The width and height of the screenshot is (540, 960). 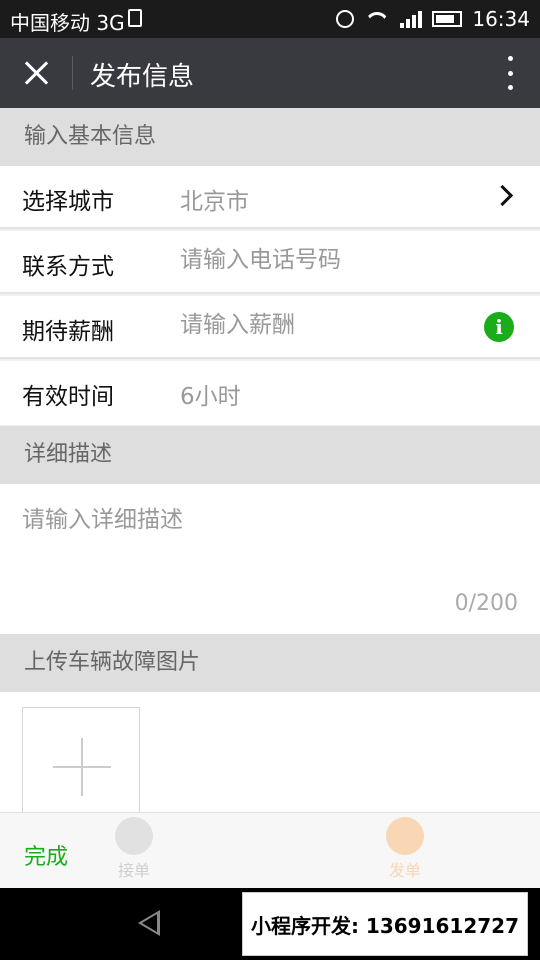 What do you see at coordinates (320, 260) in the screenshot?
I see `phone-input` at bounding box center [320, 260].